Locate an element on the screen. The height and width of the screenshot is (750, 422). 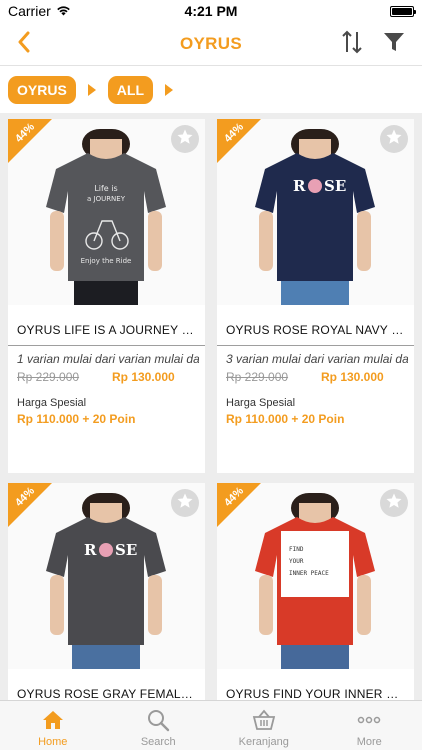
product-image: FIND YOUR INNER PEACE 44% is located at coordinates (315, 576).